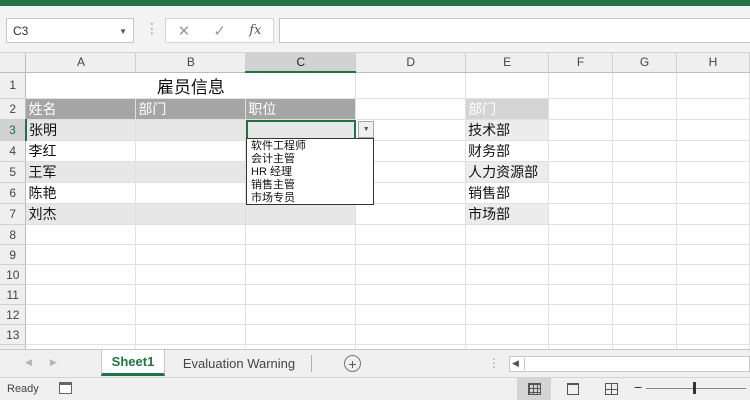  I want to click on tab-prev-icon: ◀, so click(37, 362).